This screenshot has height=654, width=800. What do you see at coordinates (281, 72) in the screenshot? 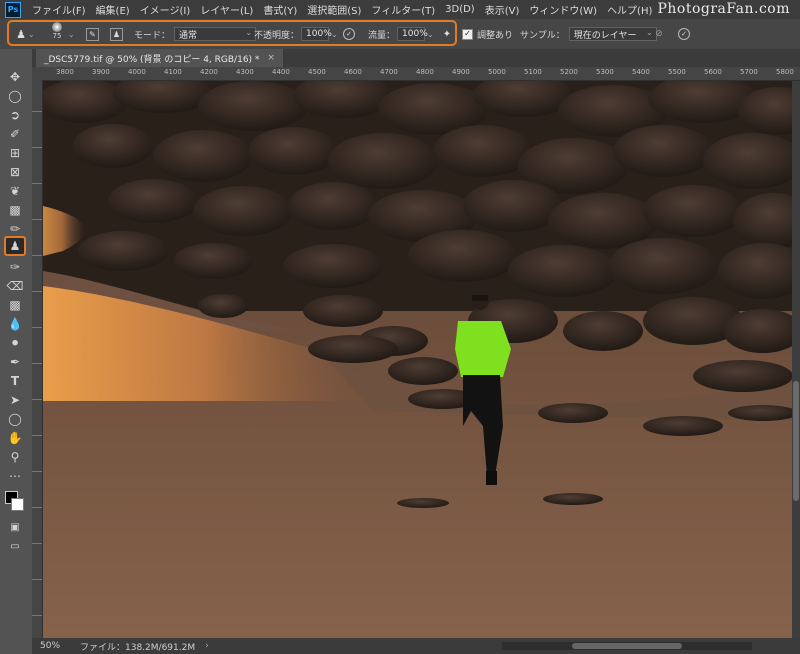
I see `ruler-label: 4400` at bounding box center [281, 72].